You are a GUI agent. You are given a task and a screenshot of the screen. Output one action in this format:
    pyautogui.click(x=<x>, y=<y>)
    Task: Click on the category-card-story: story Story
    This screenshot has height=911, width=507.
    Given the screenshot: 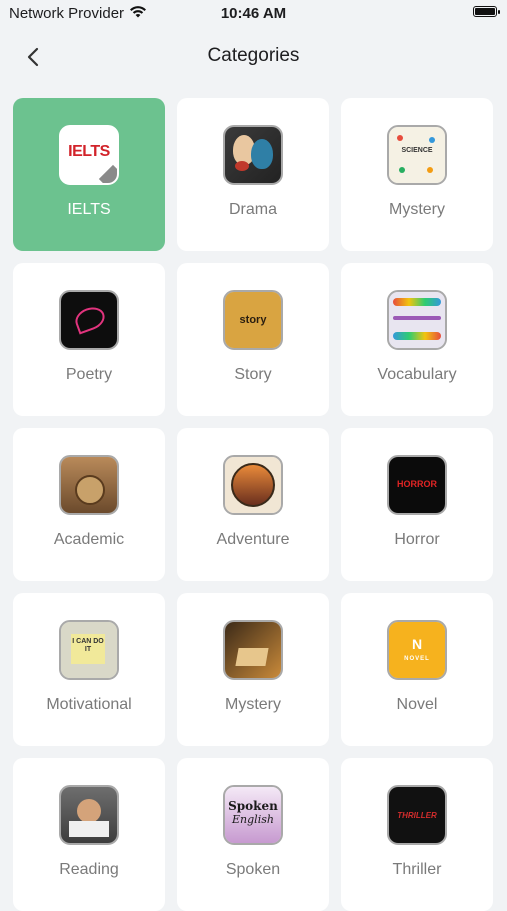 What is the action you would take?
    pyautogui.click(x=253, y=339)
    